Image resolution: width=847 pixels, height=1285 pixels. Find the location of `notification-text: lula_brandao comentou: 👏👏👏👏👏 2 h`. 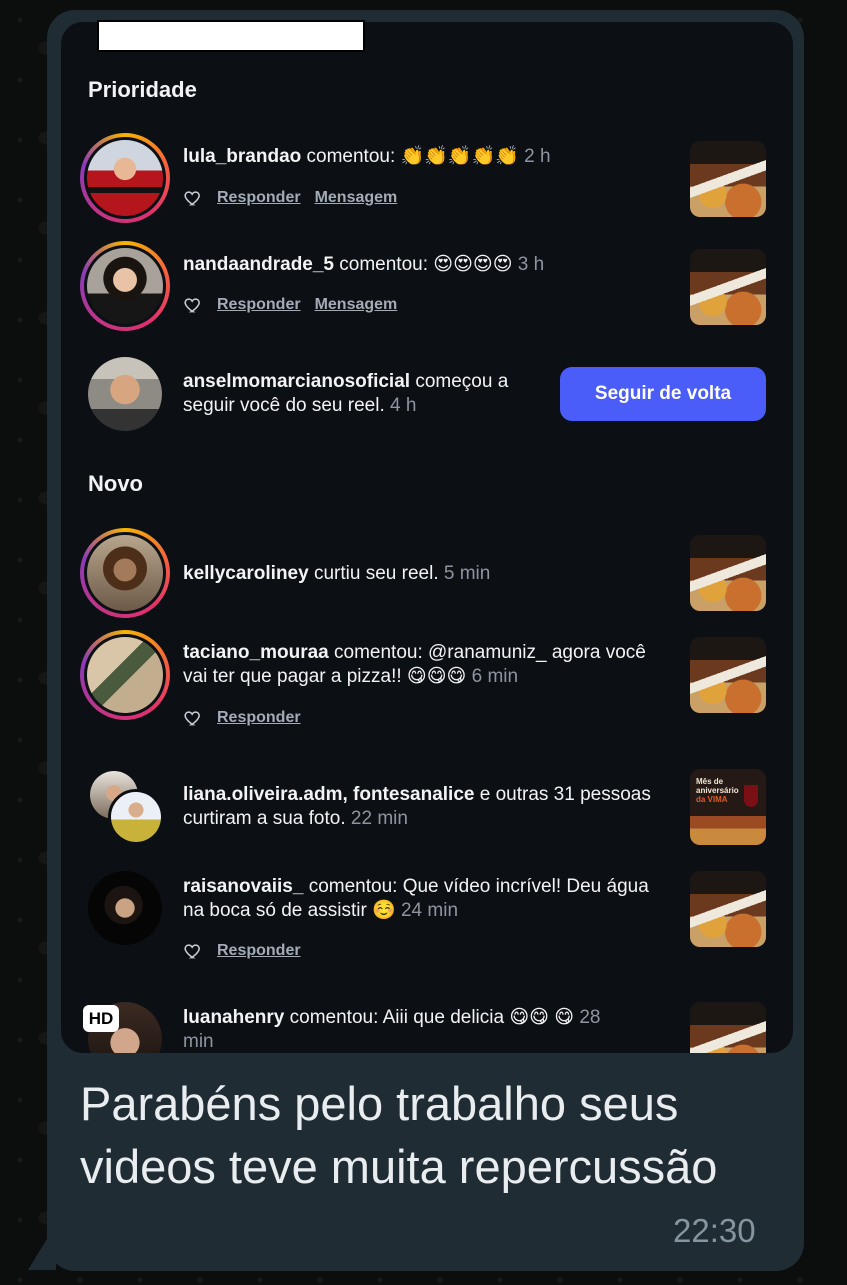

notification-text: lula_brandao comentou: 👏👏👏👏👏 2 h is located at coordinates (367, 156).